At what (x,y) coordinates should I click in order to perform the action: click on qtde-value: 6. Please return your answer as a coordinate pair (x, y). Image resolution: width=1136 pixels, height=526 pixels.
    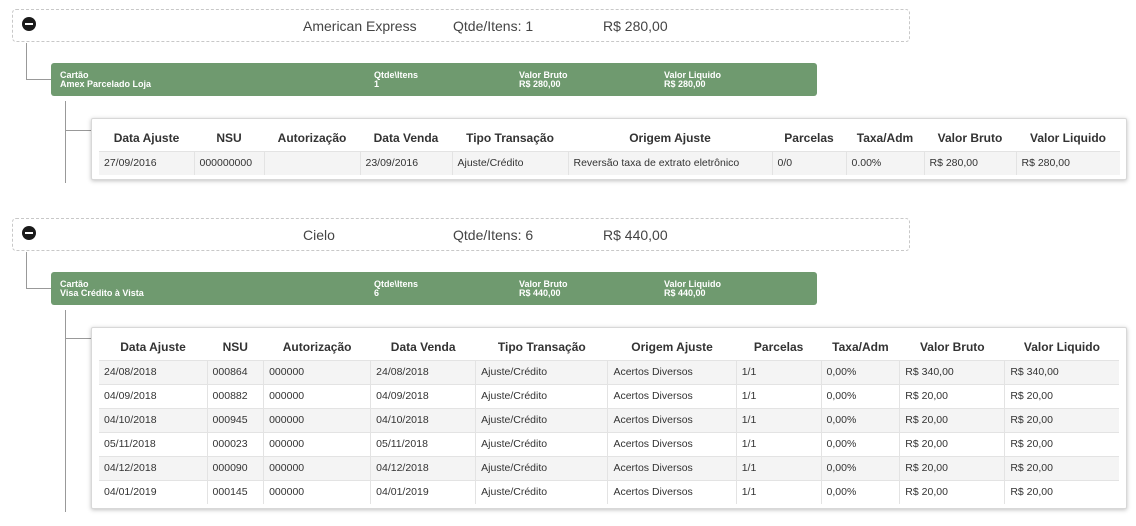
    Looking at the image, I should click on (377, 293).